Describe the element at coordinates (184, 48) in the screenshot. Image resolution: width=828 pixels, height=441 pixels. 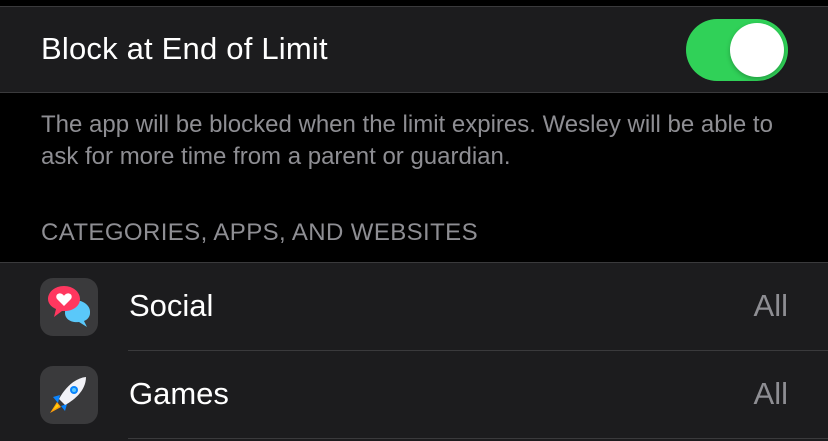
I see `block-at-end-of-limit-label: Block at End of Limit` at that location.